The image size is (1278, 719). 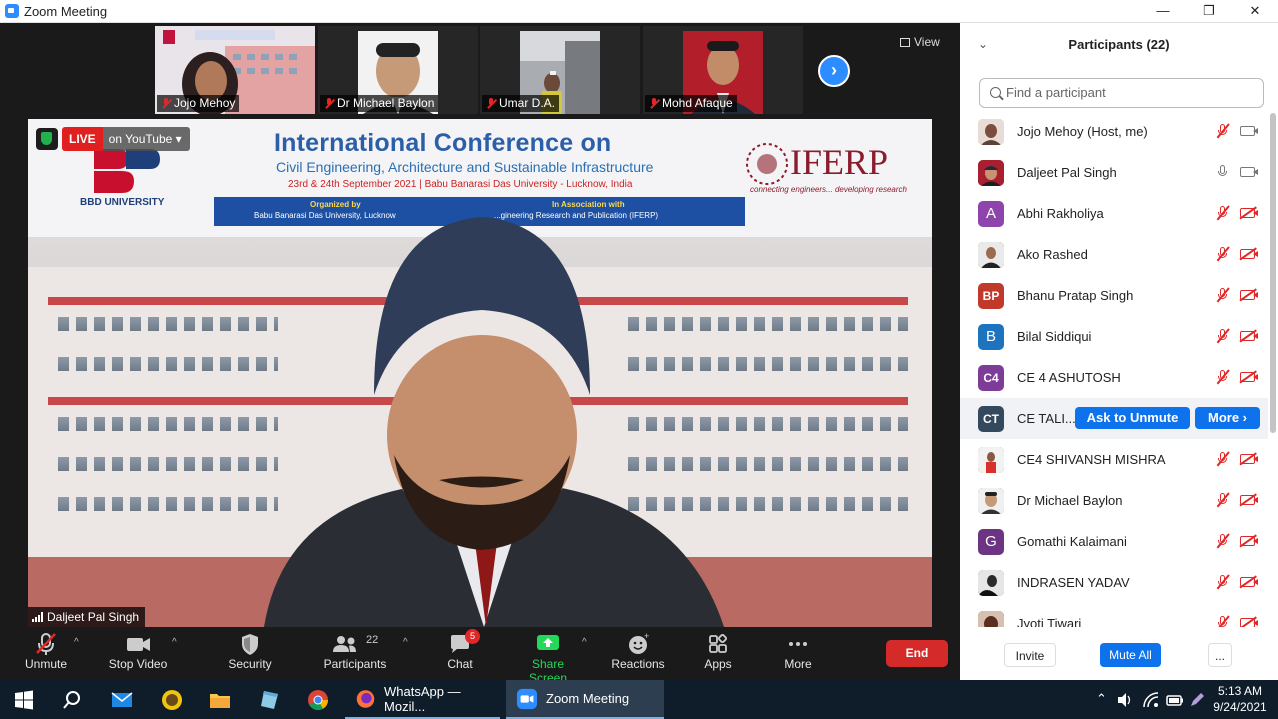 I want to click on participant-name: INDRASEN YADAV, so click(x=1073, y=582).